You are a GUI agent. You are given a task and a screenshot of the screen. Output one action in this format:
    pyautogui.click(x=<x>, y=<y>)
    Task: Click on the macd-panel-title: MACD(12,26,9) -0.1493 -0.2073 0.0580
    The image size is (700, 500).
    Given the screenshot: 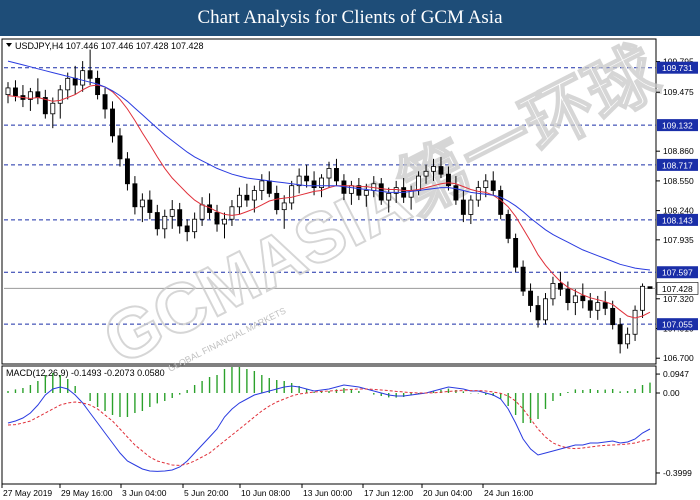 What is the action you would take?
    pyautogui.click(x=85, y=373)
    